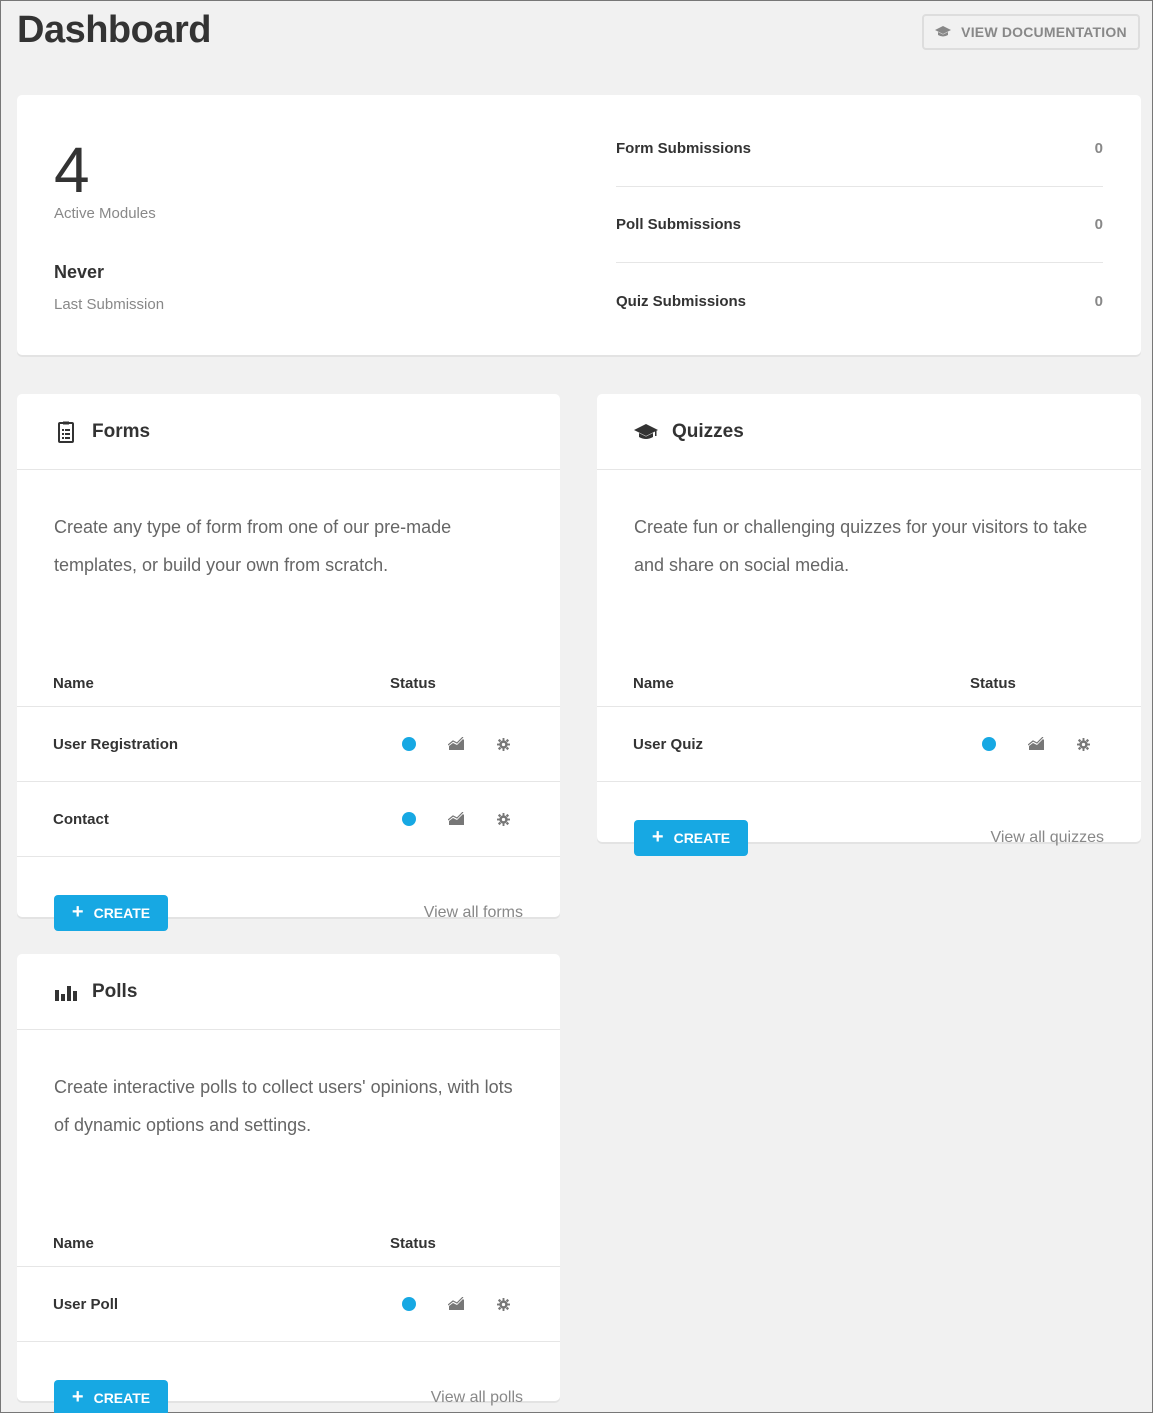  I want to click on create-quiz-button: + CREATE, so click(691, 838).